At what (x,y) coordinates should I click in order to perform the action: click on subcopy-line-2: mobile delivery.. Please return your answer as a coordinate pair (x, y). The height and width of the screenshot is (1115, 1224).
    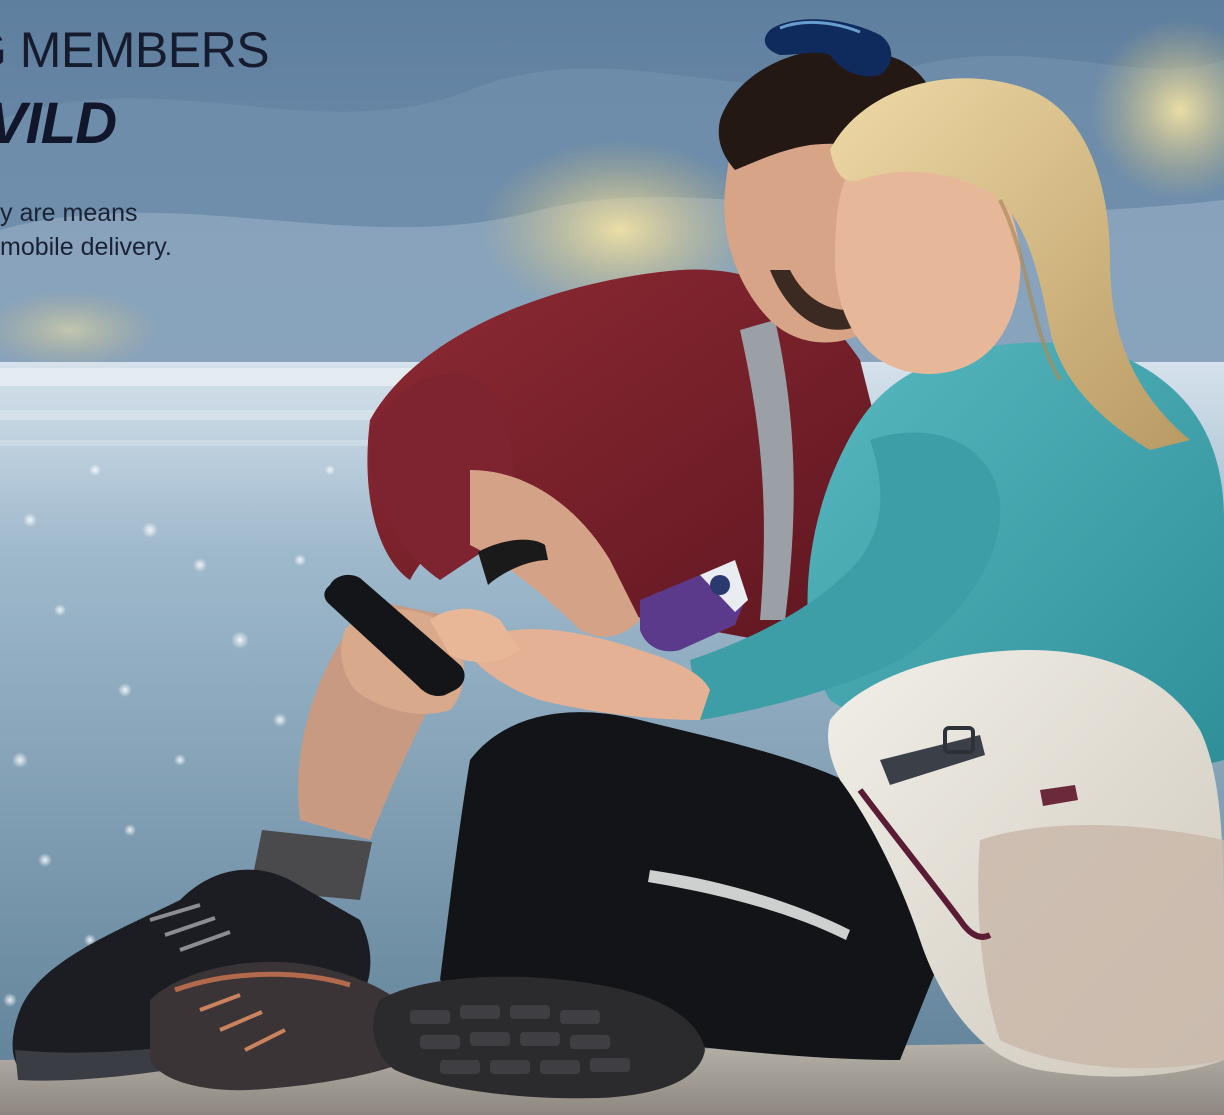
    Looking at the image, I should click on (86, 247).